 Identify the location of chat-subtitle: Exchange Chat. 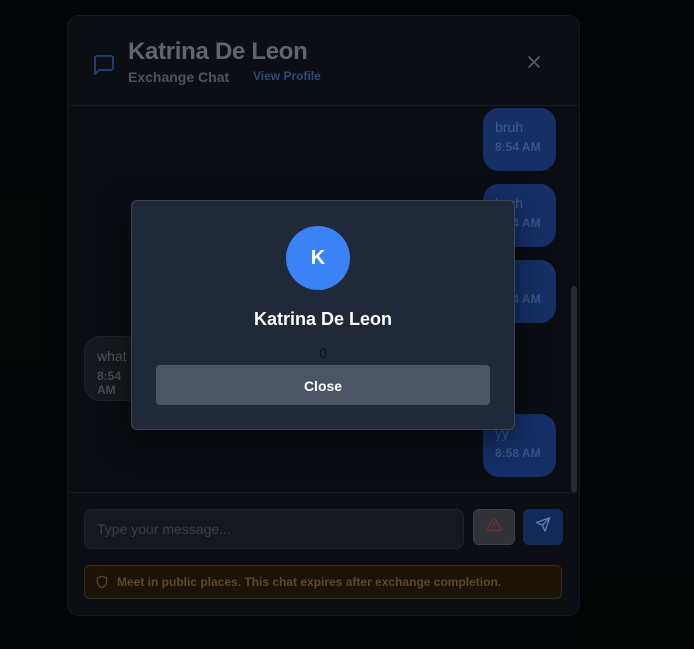
(179, 77).